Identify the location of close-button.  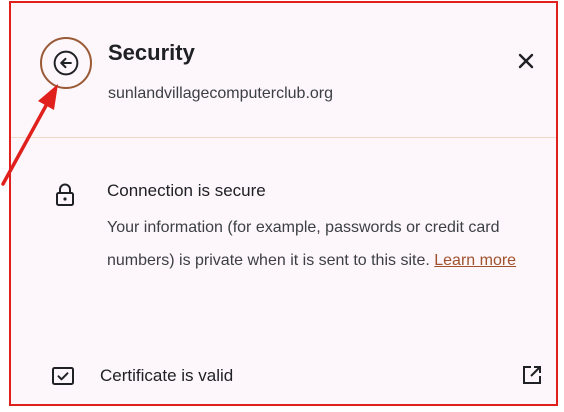
(526, 61).